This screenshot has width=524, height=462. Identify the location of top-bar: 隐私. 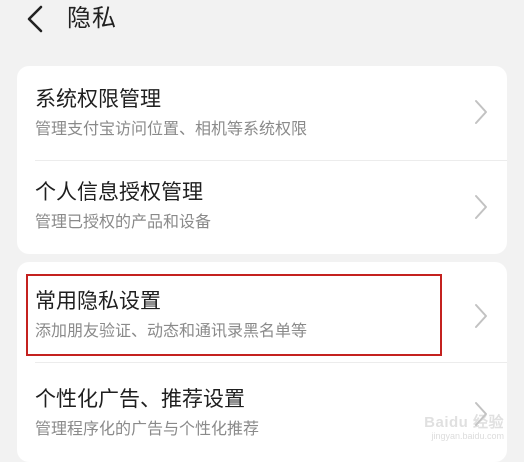
(262, 20).